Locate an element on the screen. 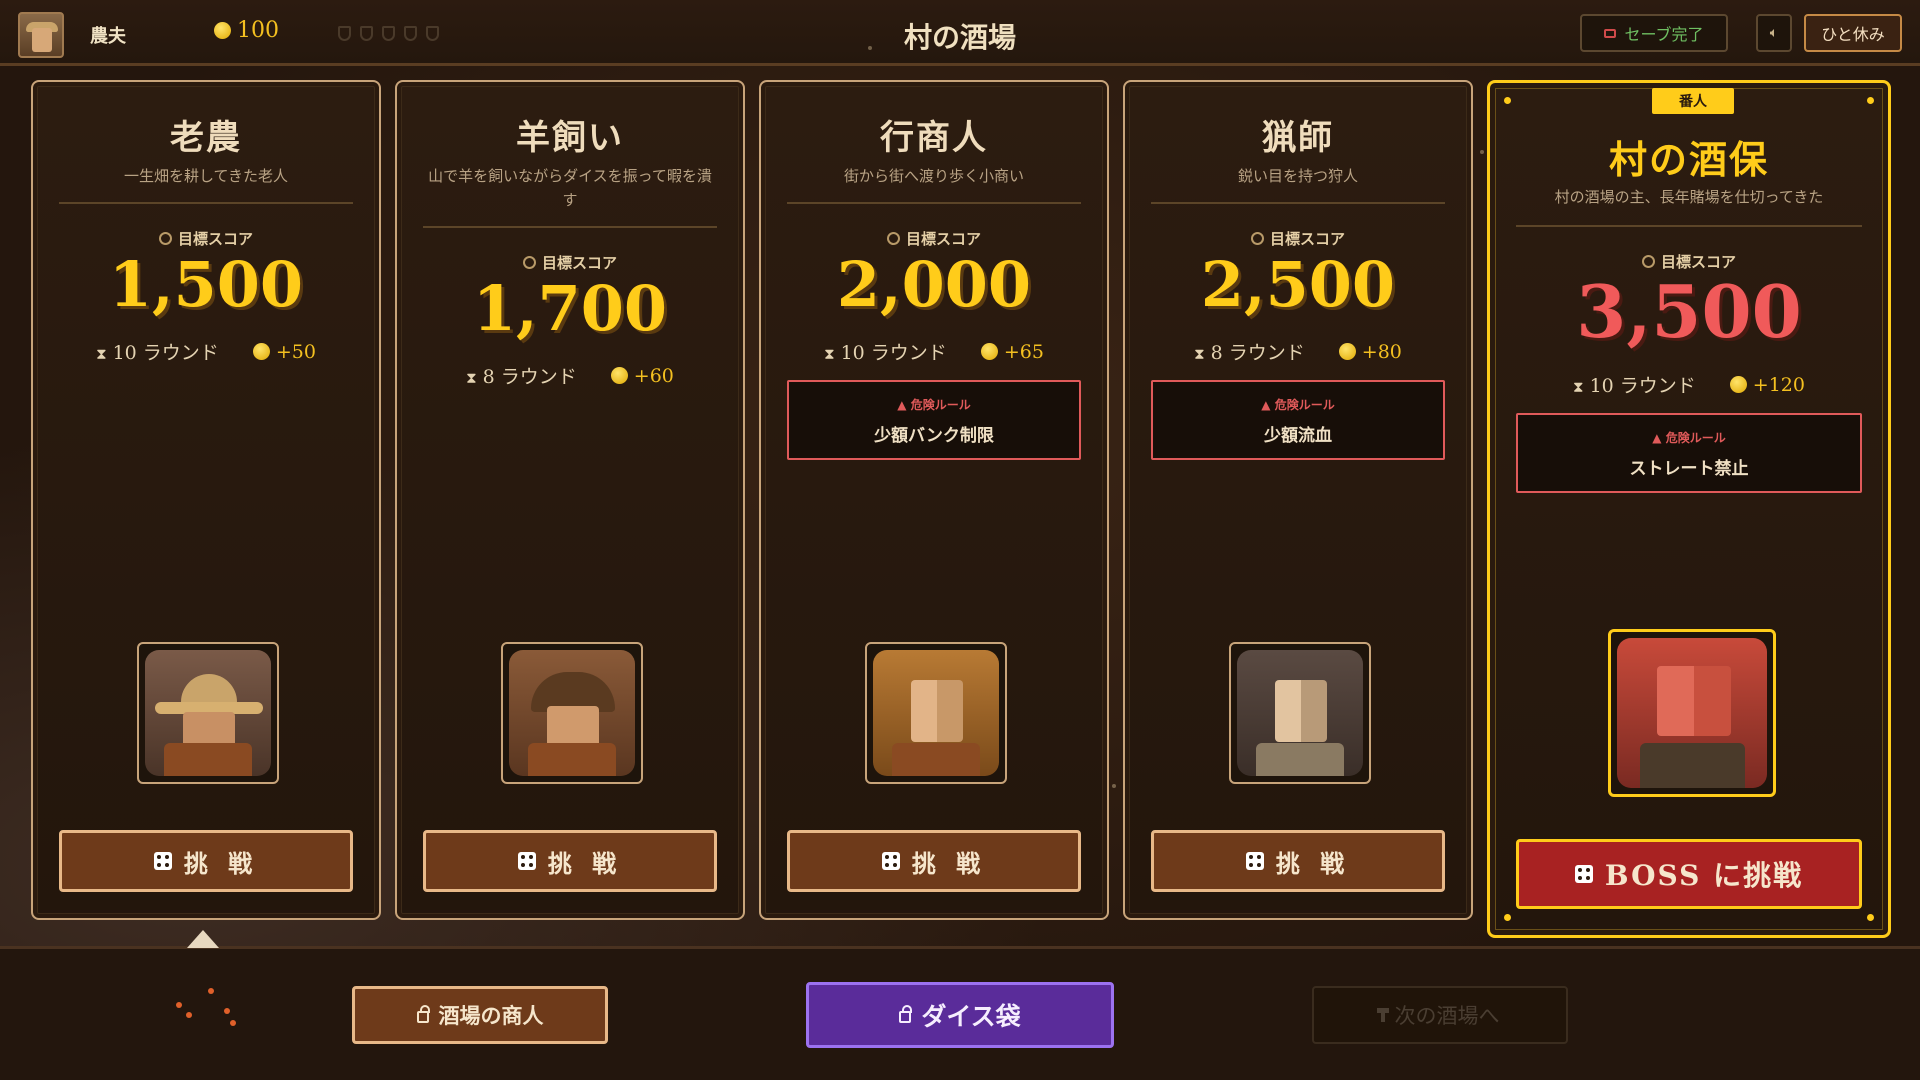 This screenshot has height=1080, width=1920. danger-rule: ストレート禁止 is located at coordinates (1689, 469).